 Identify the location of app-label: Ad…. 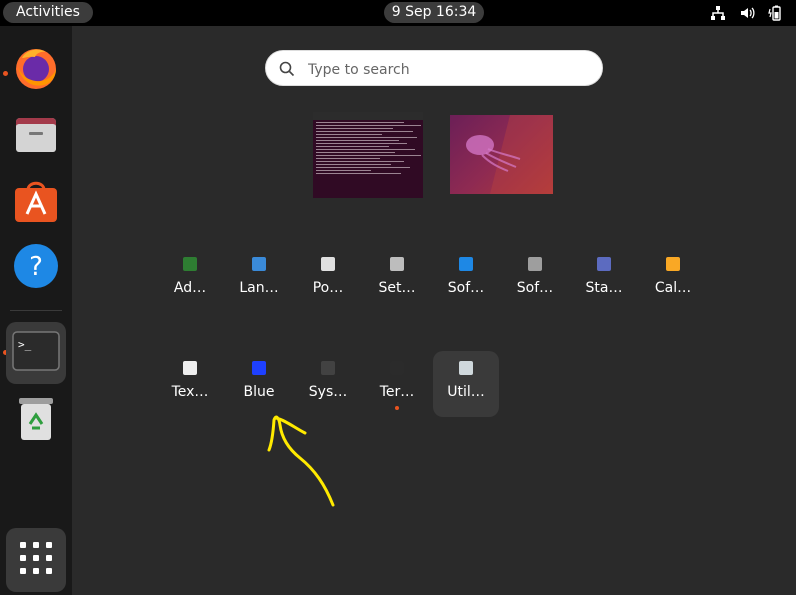
(190, 288).